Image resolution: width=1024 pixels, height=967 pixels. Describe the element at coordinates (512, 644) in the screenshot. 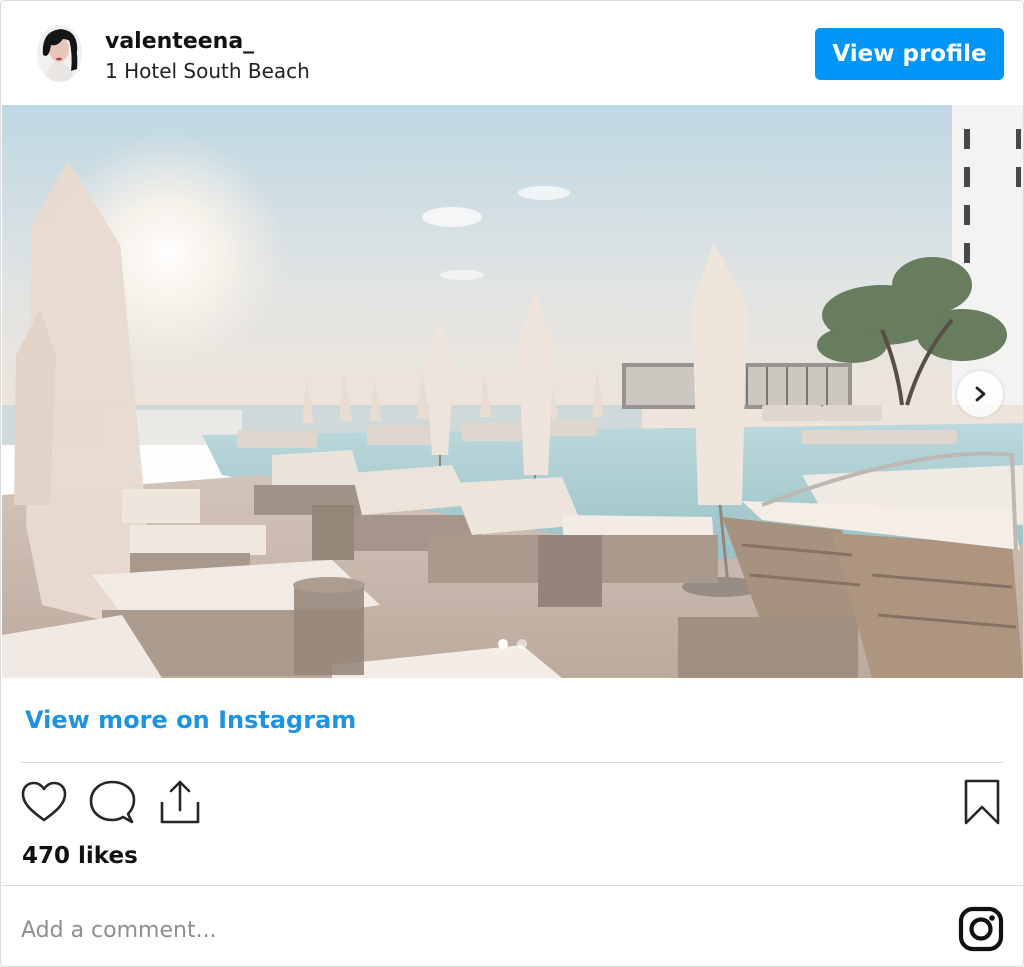

I see `carousel-dots` at that location.